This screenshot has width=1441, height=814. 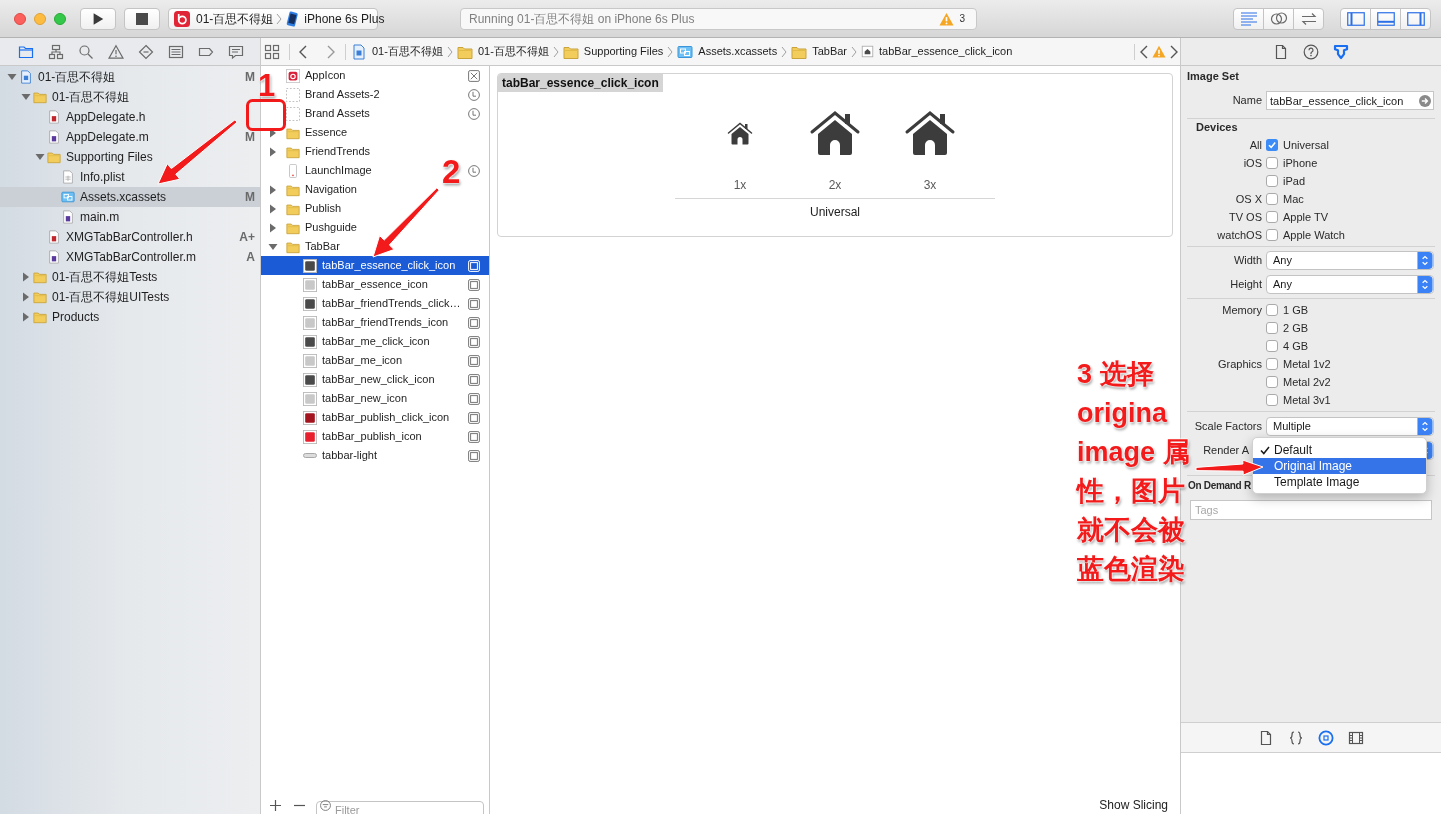 I want to click on film-icon, so click(x=1356, y=737).